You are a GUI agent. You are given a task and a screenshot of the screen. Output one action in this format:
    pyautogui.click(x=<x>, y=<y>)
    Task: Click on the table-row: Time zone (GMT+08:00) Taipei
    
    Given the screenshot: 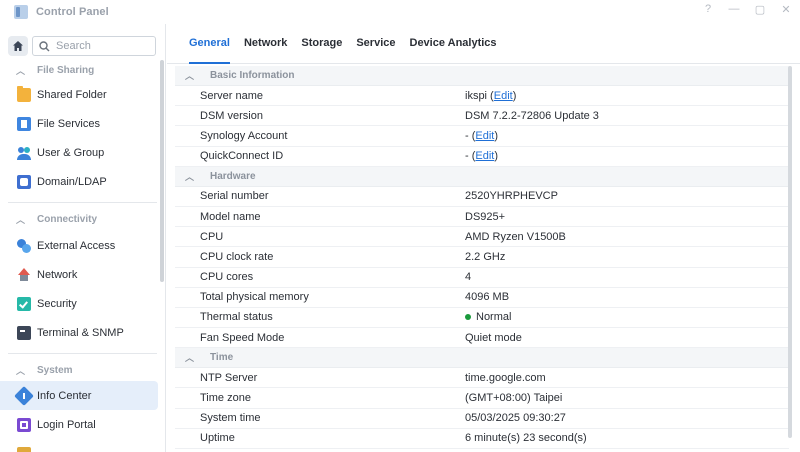 What is the action you would take?
    pyautogui.click(x=482, y=398)
    